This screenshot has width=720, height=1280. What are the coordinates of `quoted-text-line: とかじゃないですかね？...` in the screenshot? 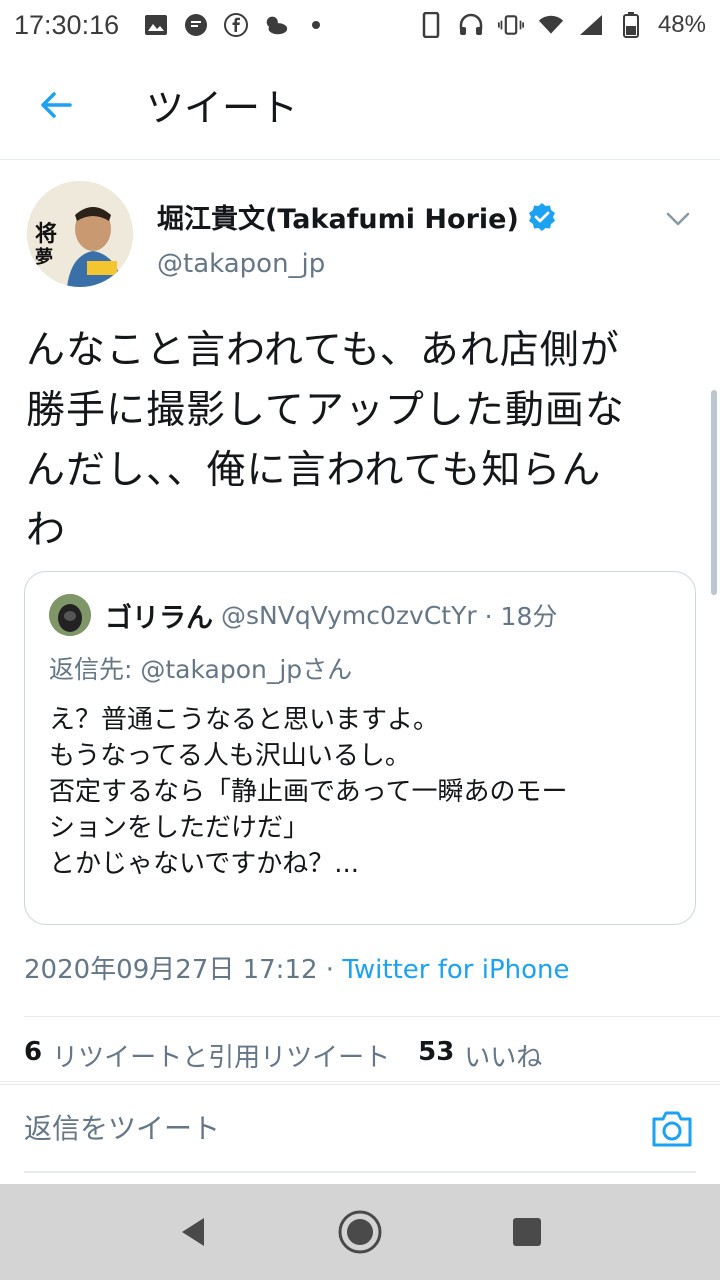 It's located at (204, 864).